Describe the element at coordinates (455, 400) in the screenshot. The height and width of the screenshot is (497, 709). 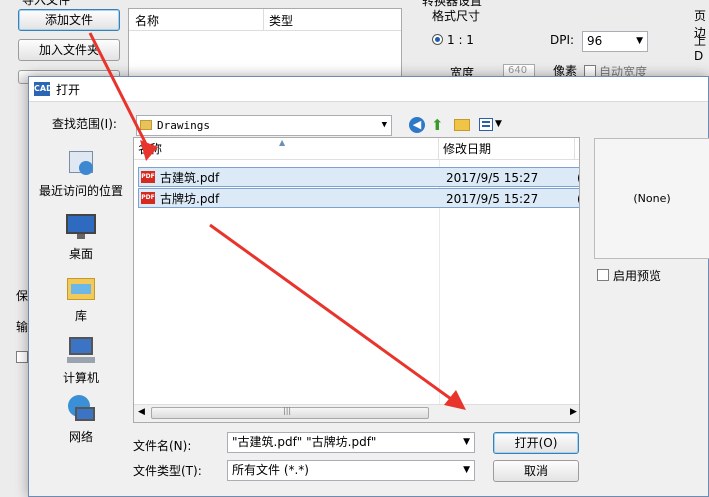
I see `annotation-arrow-2-head` at that location.